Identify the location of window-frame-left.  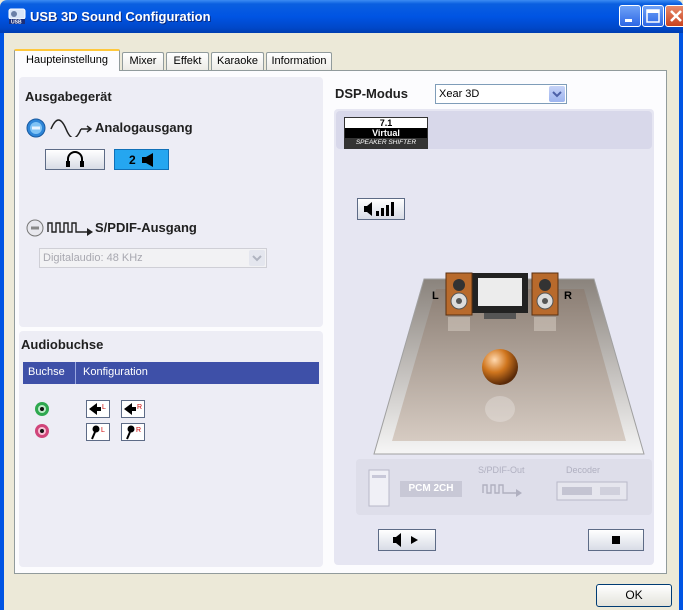
(2, 321).